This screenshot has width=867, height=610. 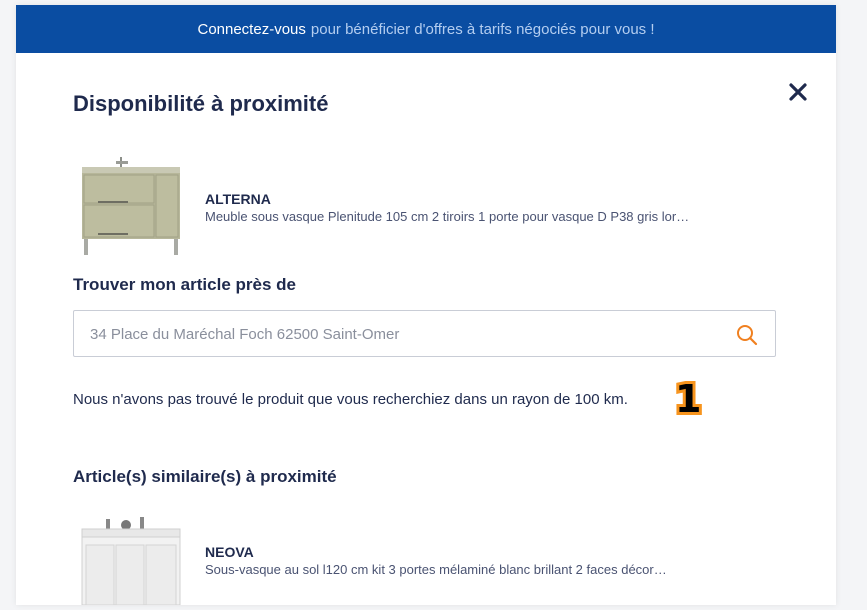 I want to click on step-marker-label: 1, so click(x=688, y=399).